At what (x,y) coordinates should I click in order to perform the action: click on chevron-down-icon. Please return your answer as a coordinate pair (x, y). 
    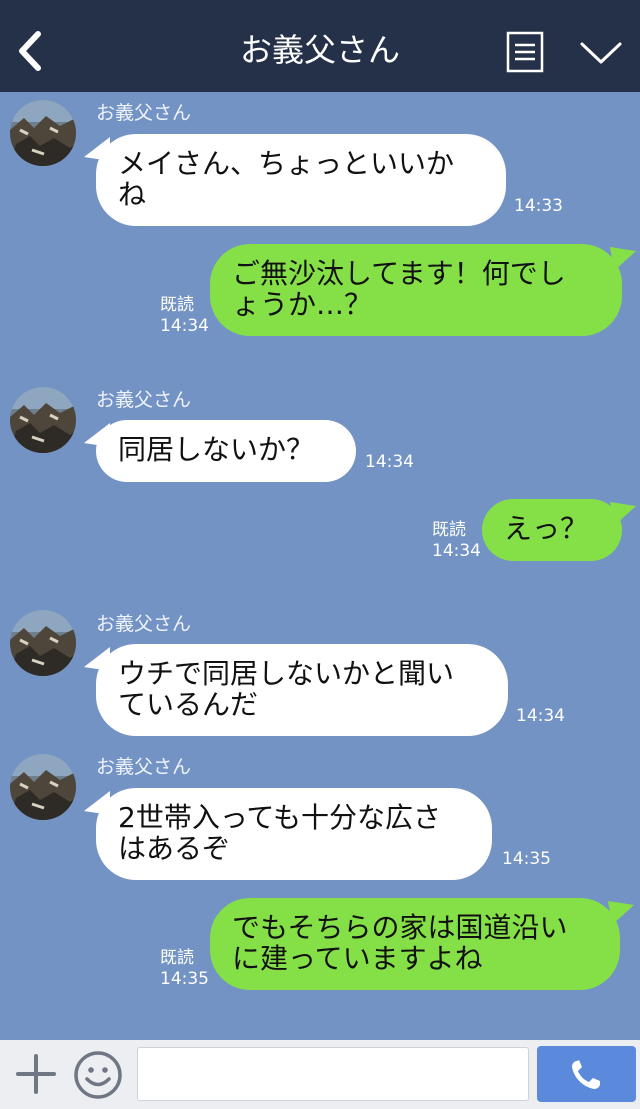
    Looking at the image, I should click on (601, 53).